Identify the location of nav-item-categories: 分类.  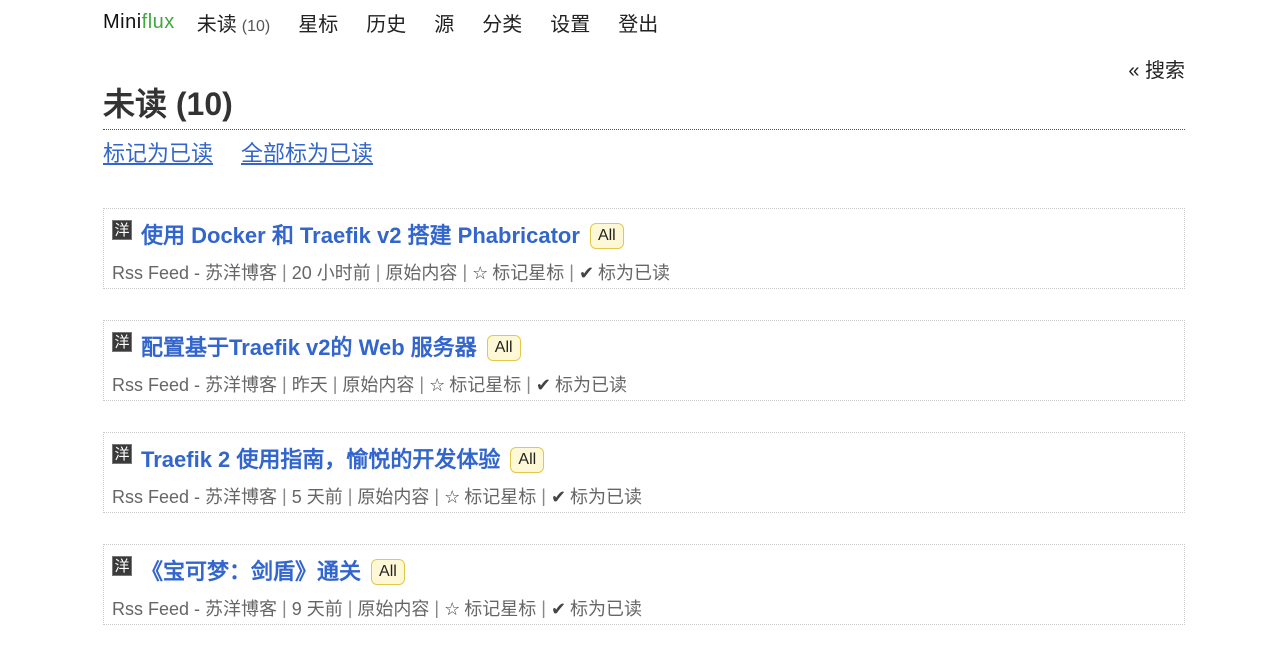
(502, 22).